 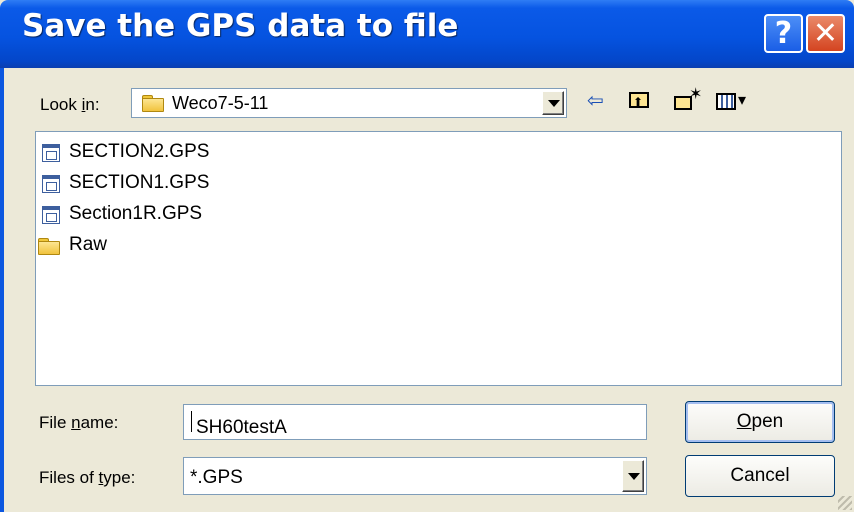 What do you see at coordinates (726, 101) in the screenshot?
I see `view-grid-icon` at bounding box center [726, 101].